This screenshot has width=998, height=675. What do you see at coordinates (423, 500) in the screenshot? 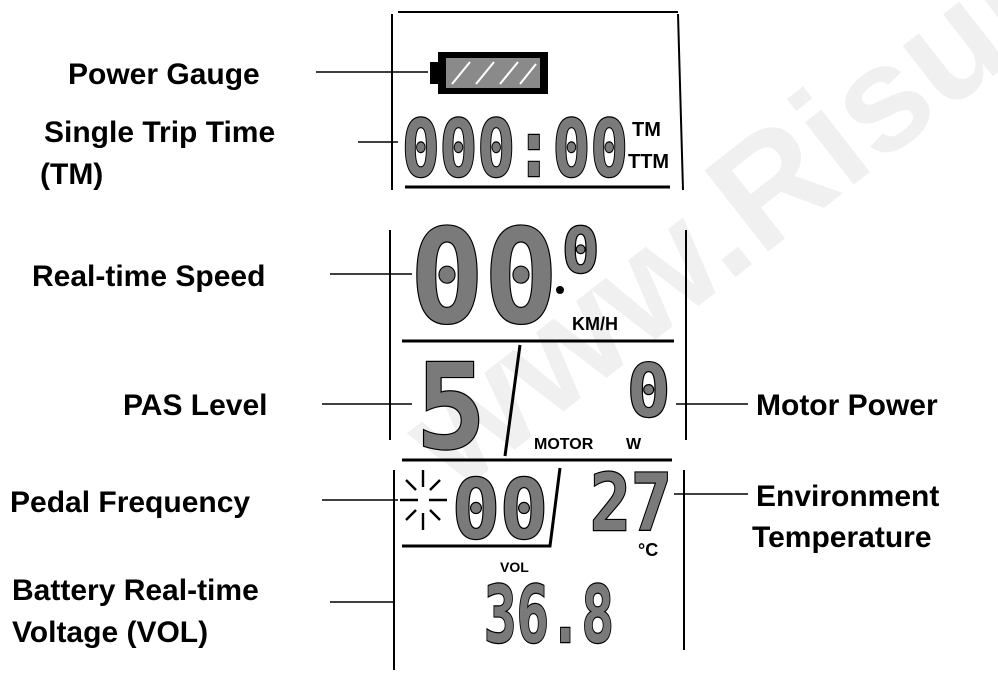
I see `sun-icon` at bounding box center [423, 500].